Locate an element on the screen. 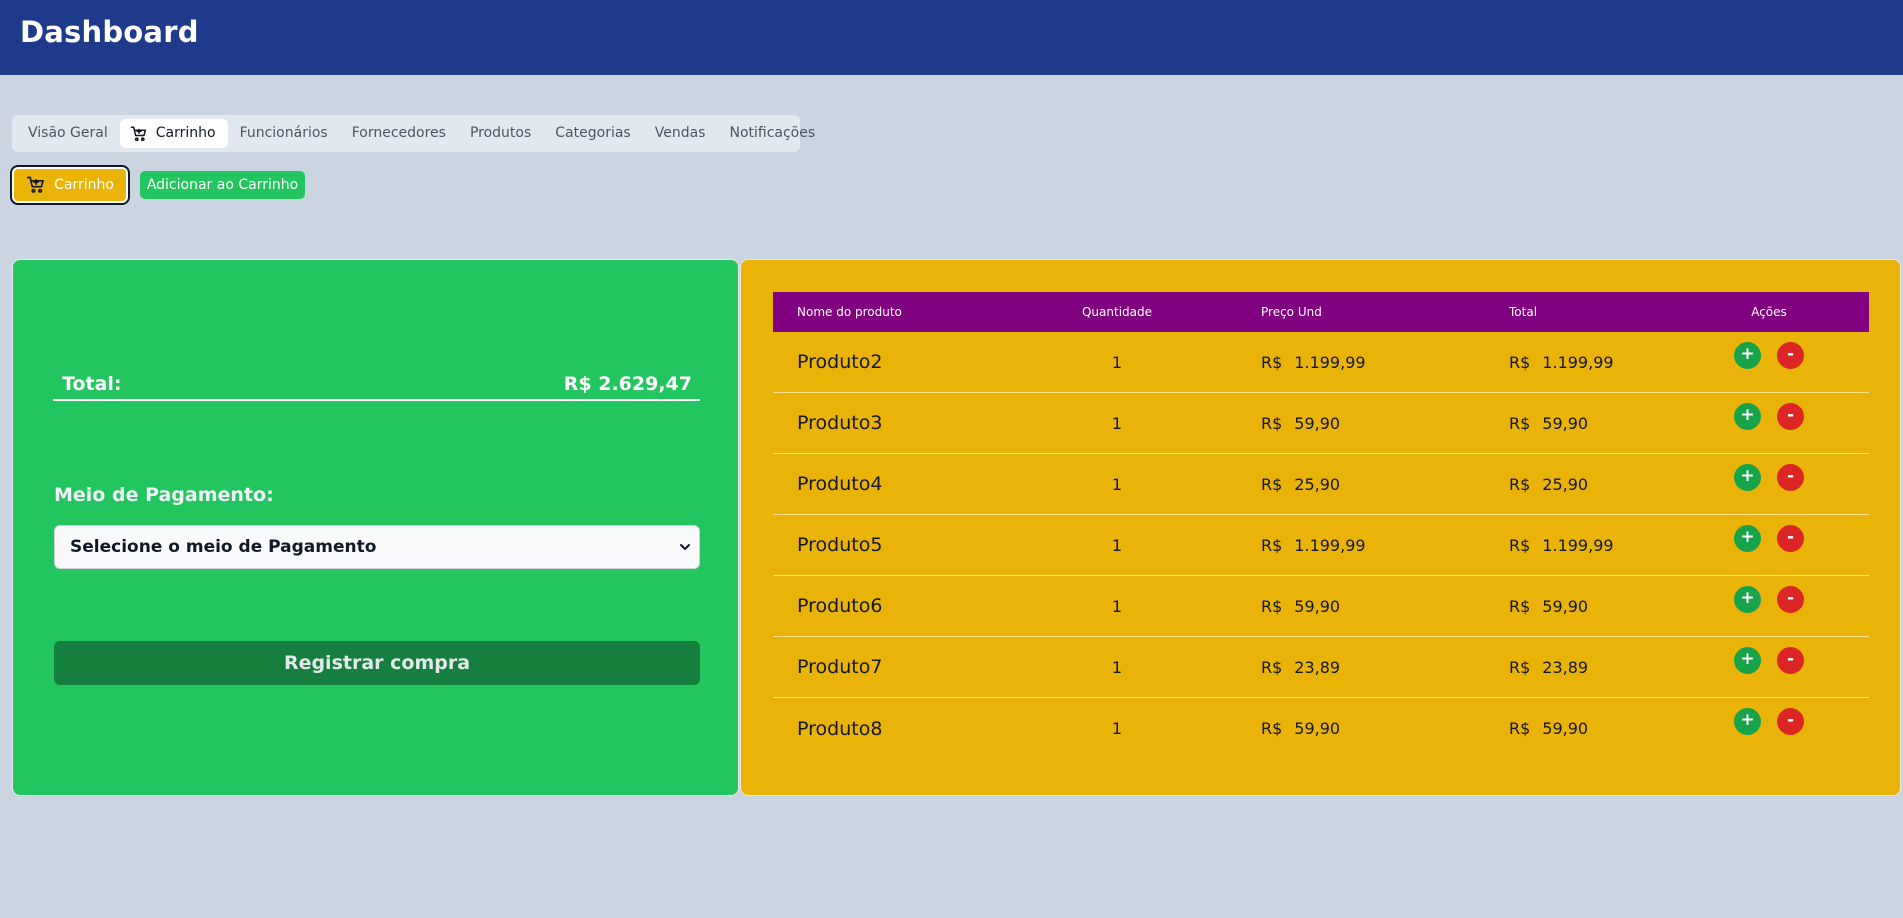  tab-notificacoes: Notificações is located at coordinates (772, 133).